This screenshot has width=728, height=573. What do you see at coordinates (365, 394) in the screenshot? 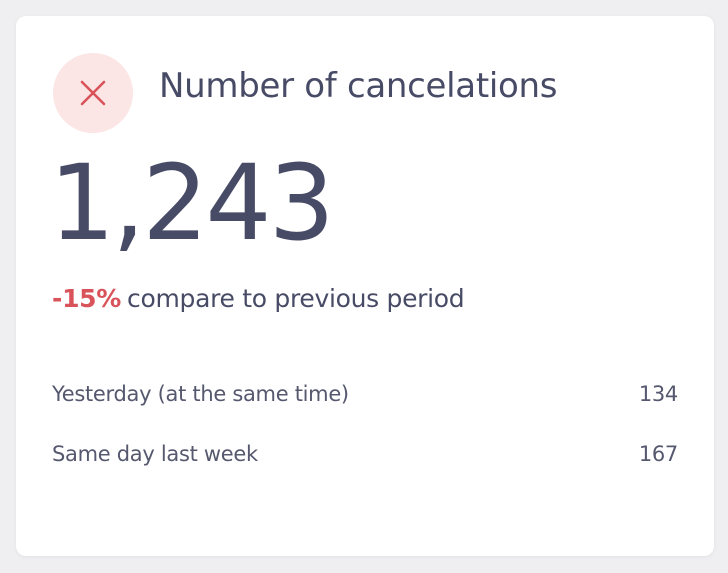
I see `comparison-row: Yesterday (at the same time) 134` at bounding box center [365, 394].